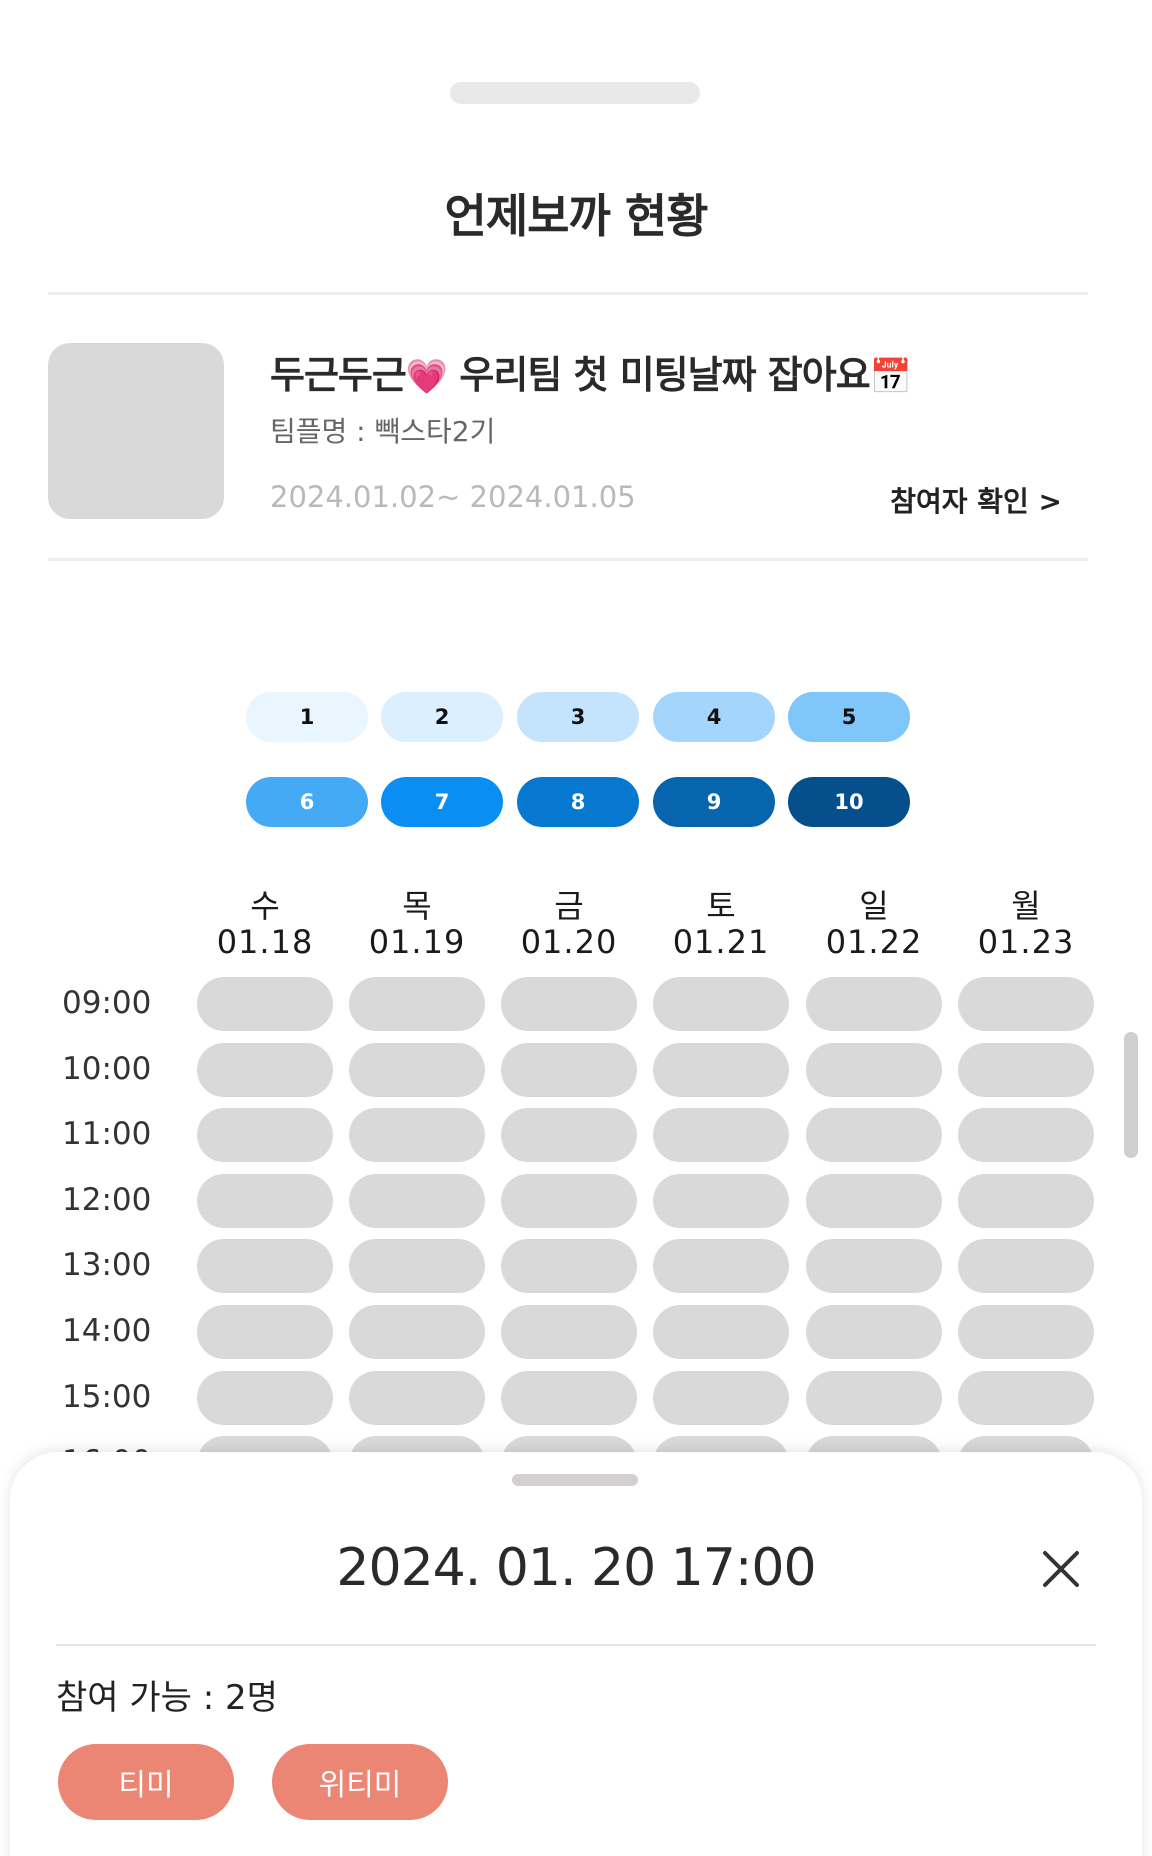 This screenshot has width=1152, height=1856. I want to click on day-header: 목 01.19, so click(417, 924).